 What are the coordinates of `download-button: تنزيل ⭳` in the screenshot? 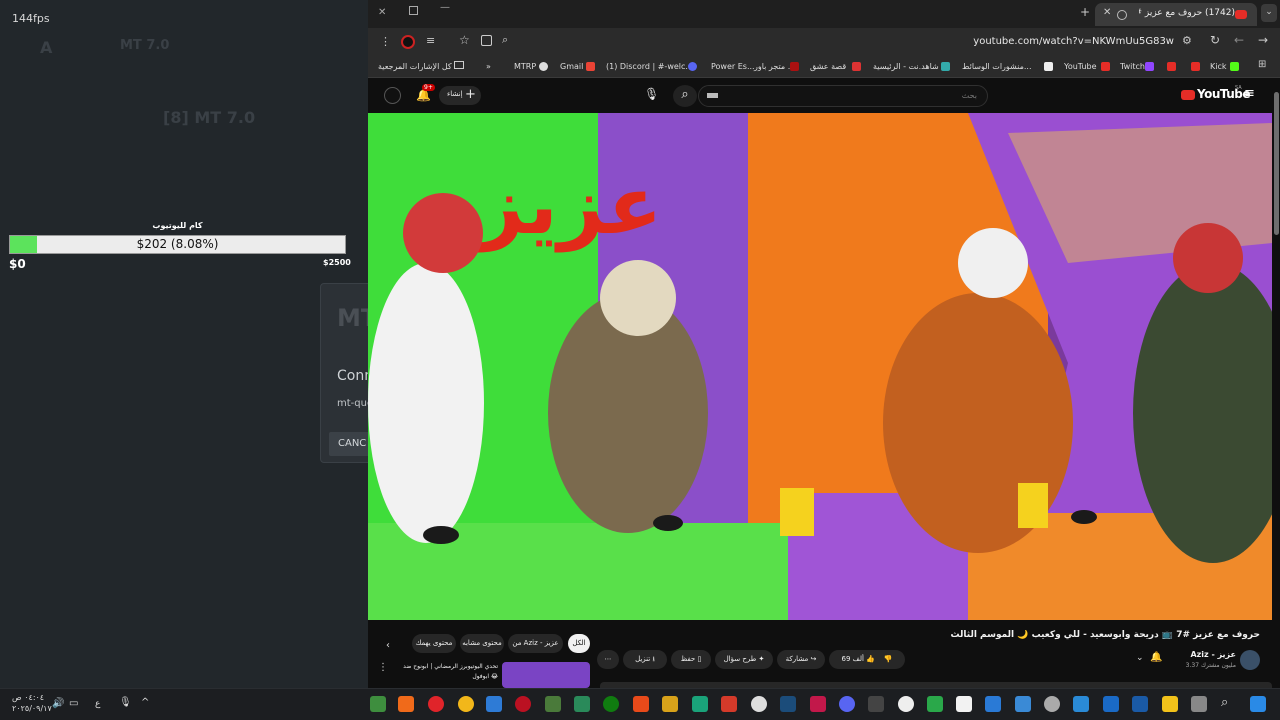 It's located at (645, 659).